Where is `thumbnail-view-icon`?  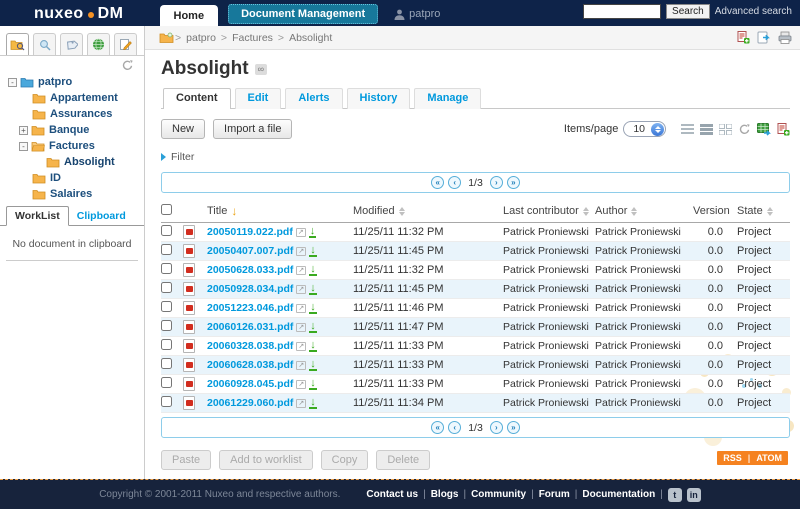
thumbnail-view-icon is located at coordinates (725, 129).